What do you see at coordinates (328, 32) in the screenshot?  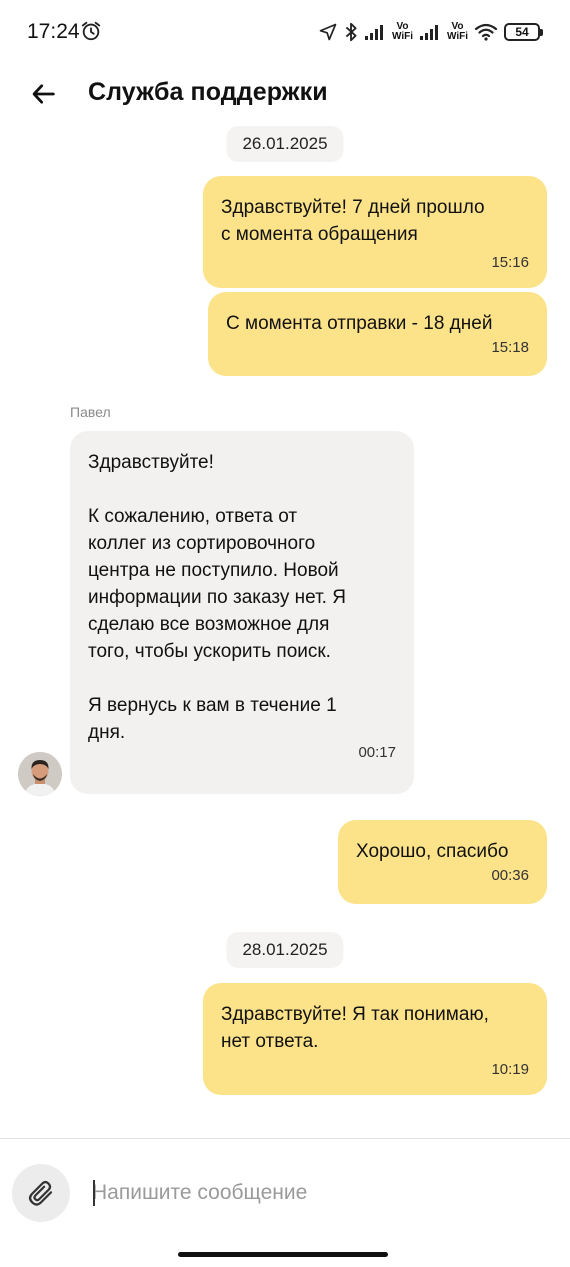 I see `location-arrow-icon` at bounding box center [328, 32].